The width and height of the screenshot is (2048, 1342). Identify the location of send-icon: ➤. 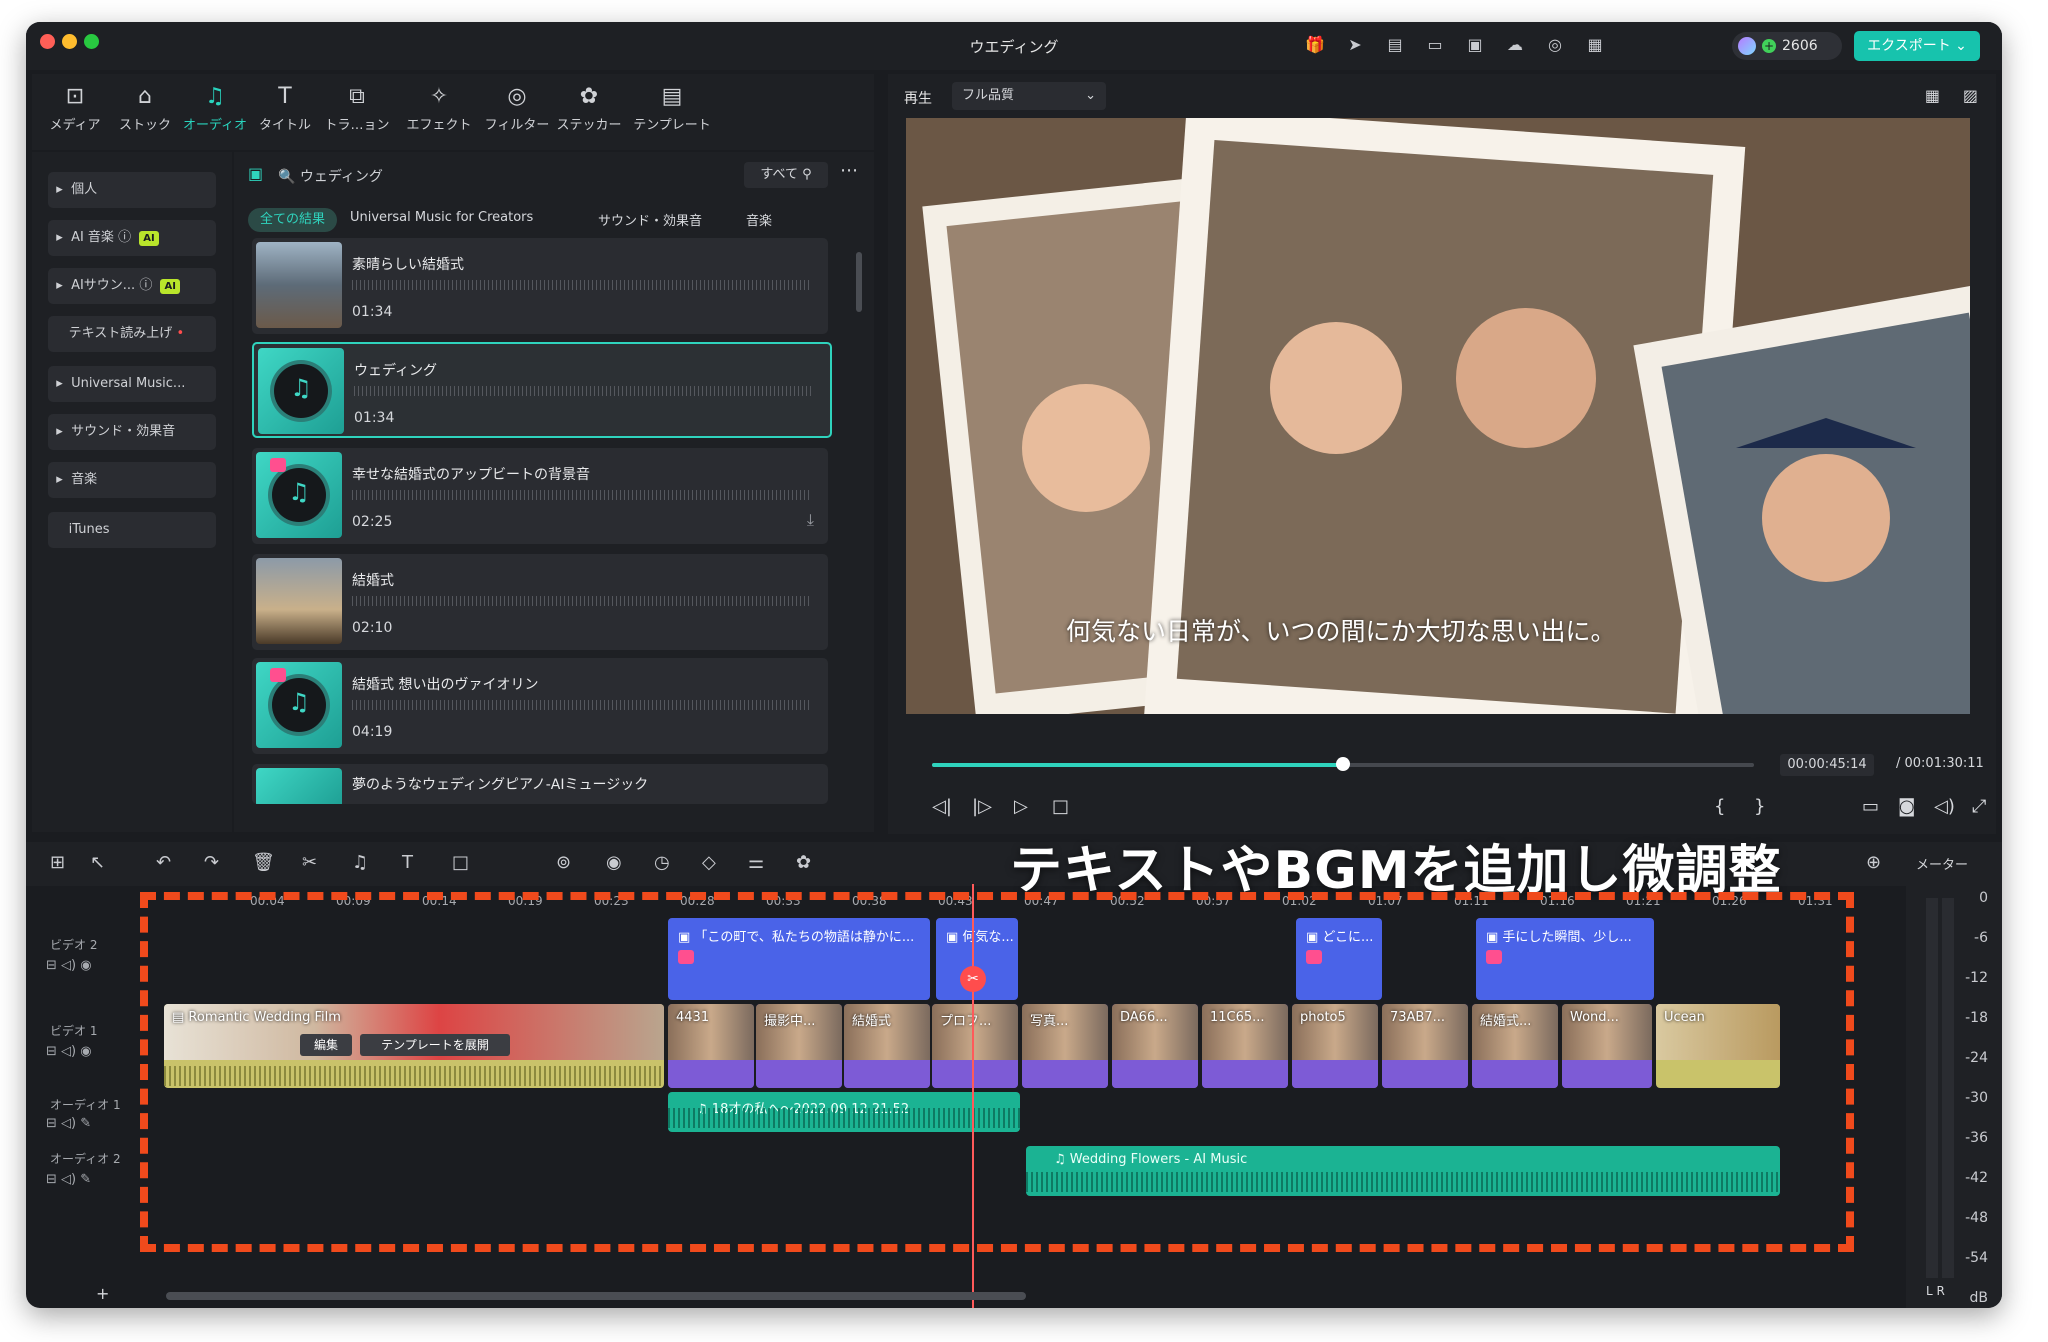
(1355, 45).